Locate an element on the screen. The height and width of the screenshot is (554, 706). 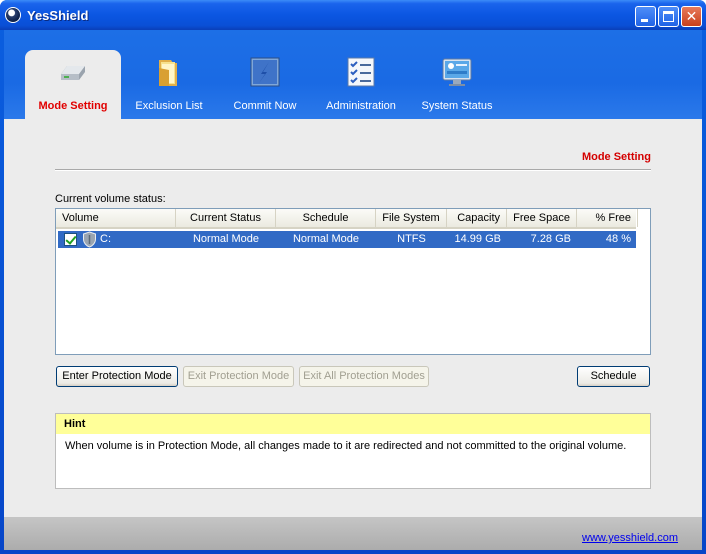
column-header-free-space: Free Space is located at coordinates (542, 218).